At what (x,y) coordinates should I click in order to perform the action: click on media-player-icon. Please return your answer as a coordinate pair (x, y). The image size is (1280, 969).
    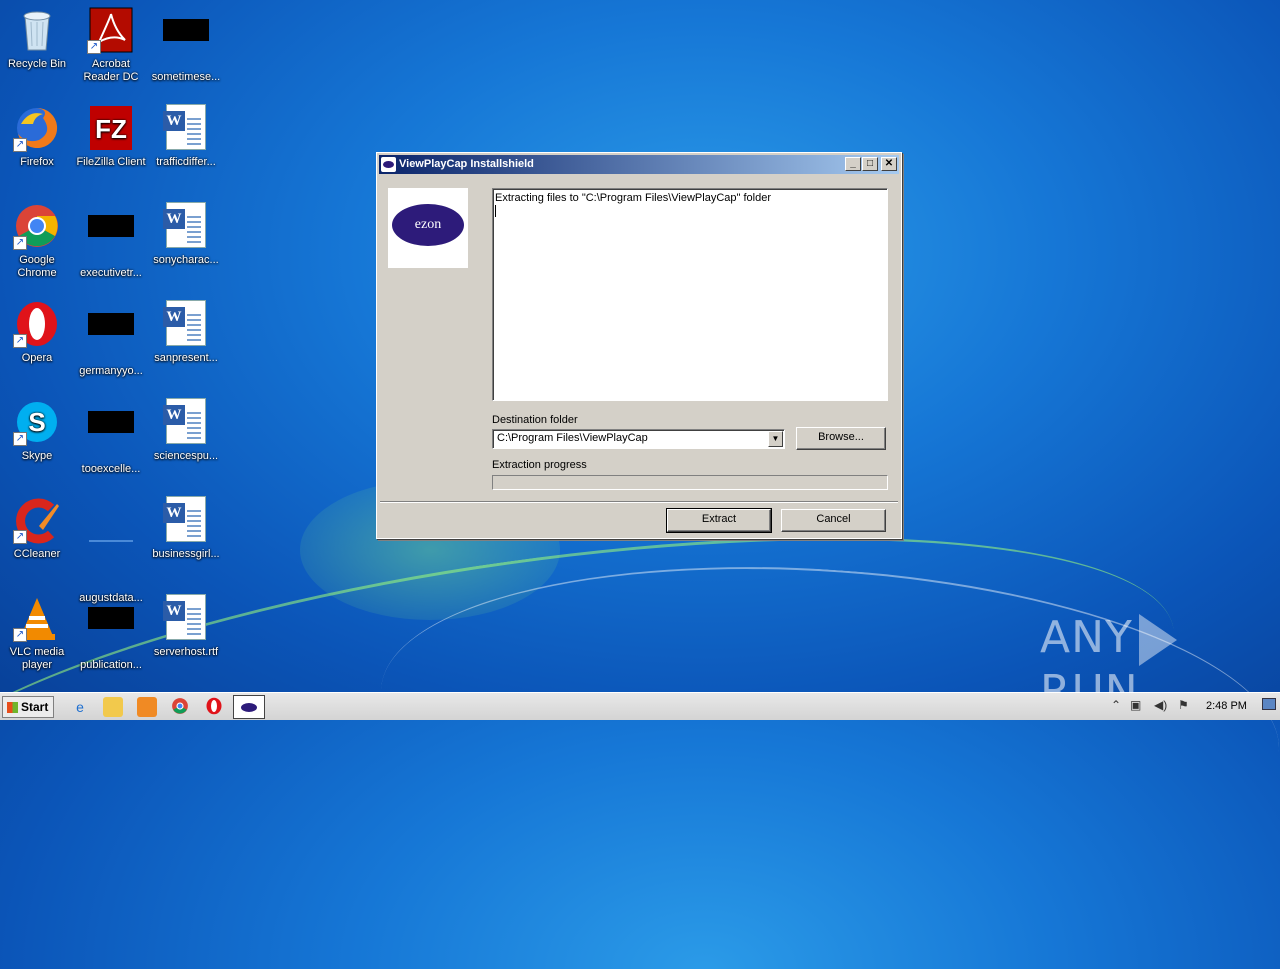
    Looking at the image, I should click on (147, 707).